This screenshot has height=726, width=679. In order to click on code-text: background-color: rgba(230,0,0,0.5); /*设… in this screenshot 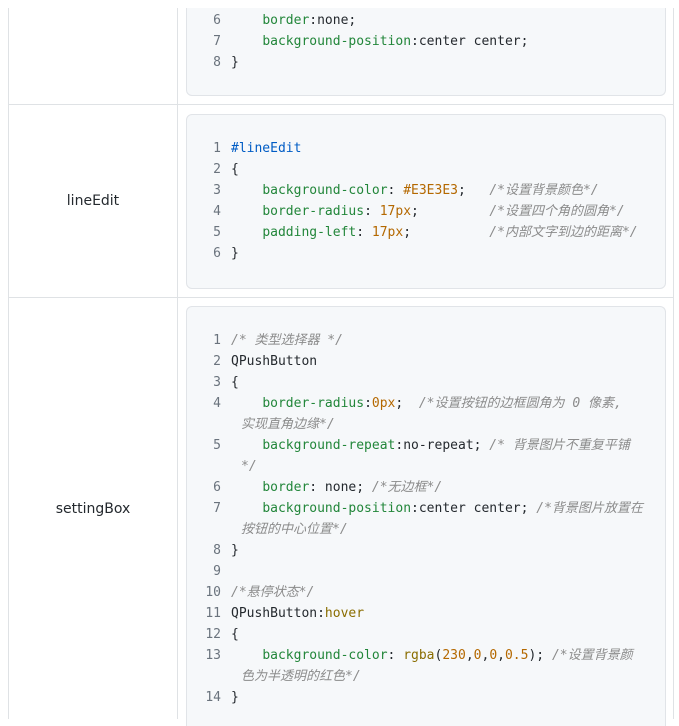, I will do `click(448, 655)`.